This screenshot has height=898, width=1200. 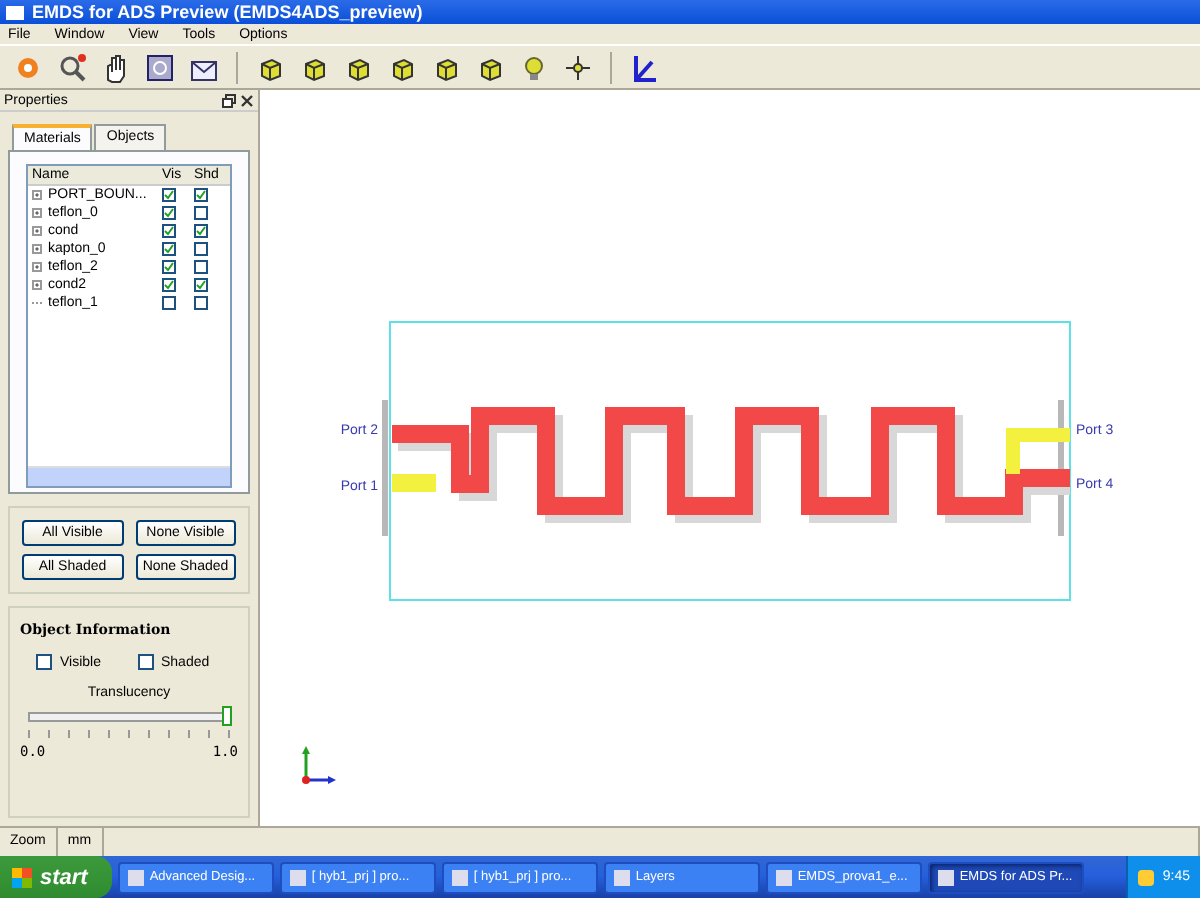 What do you see at coordinates (229, 100) in the screenshot?
I see `float-icon` at bounding box center [229, 100].